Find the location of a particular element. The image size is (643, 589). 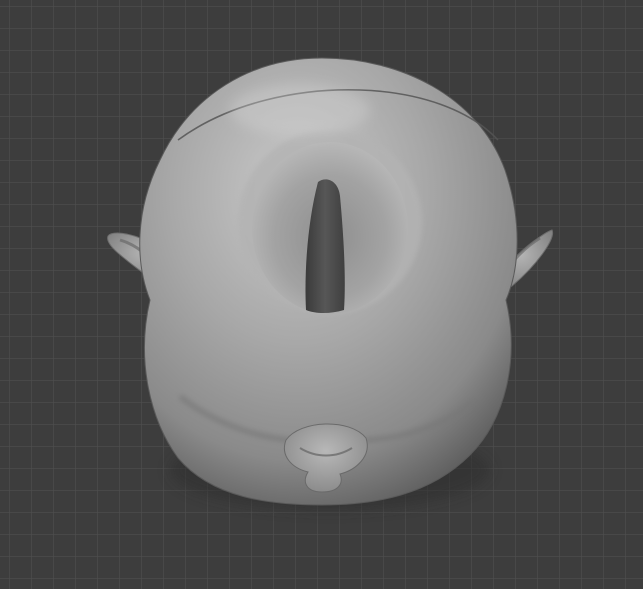

forehead-highlight is located at coordinates (300, 110).